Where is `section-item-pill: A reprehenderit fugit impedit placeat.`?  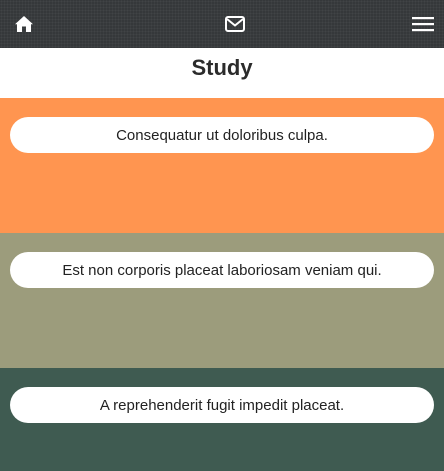
section-item-pill: A reprehenderit fugit impedit placeat. is located at coordinates (222, 405).